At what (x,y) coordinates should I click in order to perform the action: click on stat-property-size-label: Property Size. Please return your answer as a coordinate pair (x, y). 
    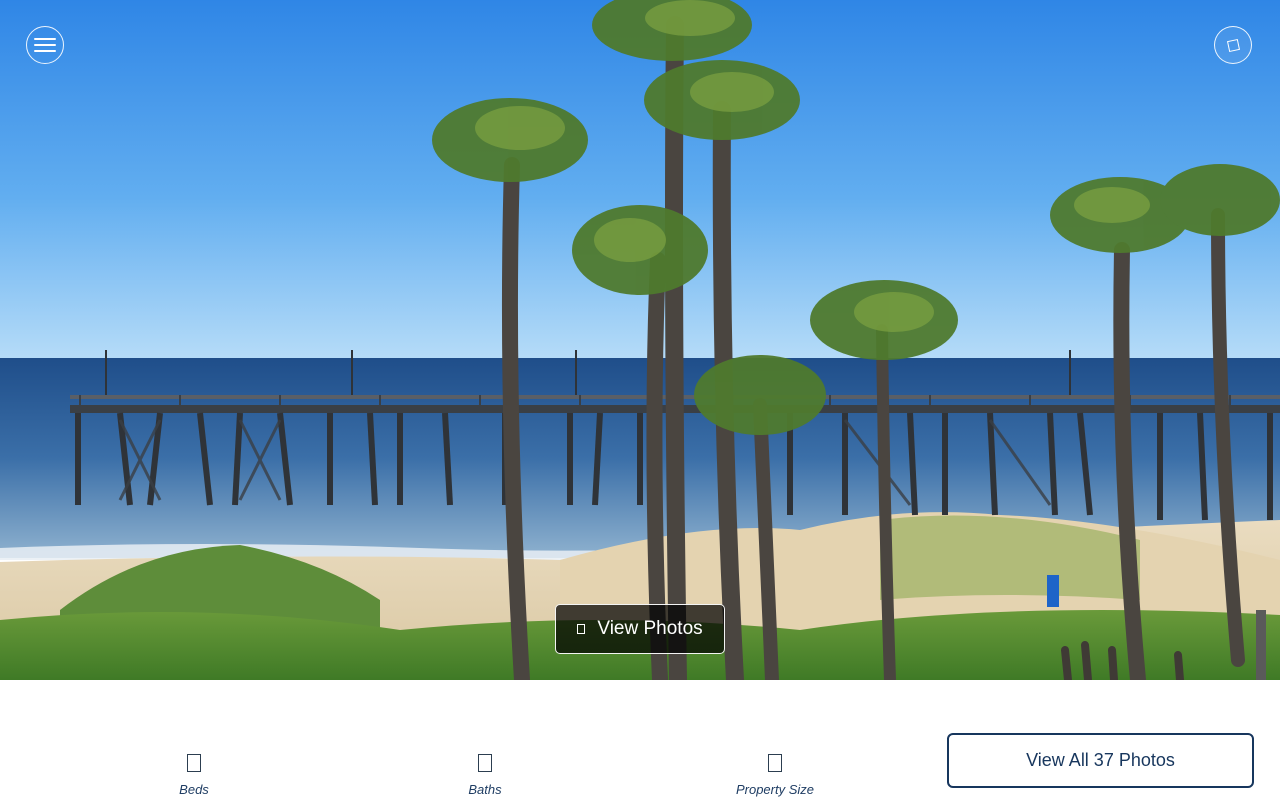
    Looking at the image, I should click on (775, 789).